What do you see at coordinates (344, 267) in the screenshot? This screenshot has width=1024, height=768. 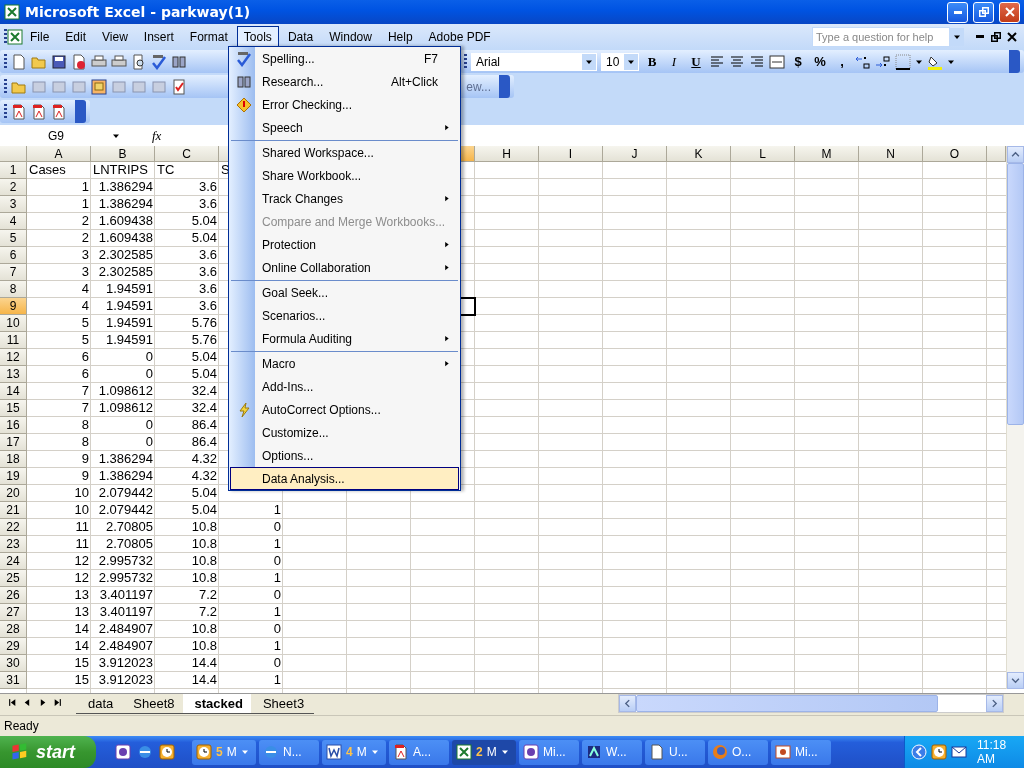 I see `menu-item: Online Collaboration` at bounding box center [344, 267].